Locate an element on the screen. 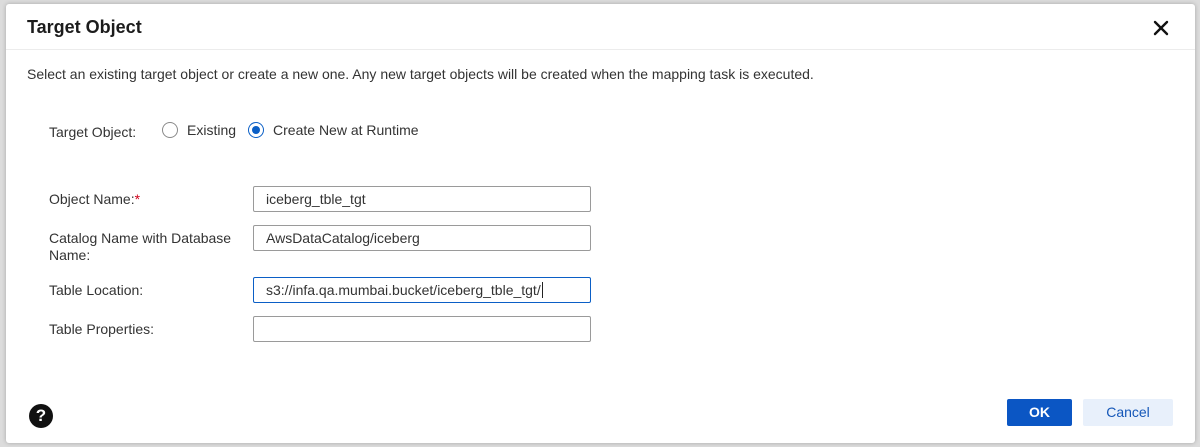  text-caret is located at coordinates (542, 290).